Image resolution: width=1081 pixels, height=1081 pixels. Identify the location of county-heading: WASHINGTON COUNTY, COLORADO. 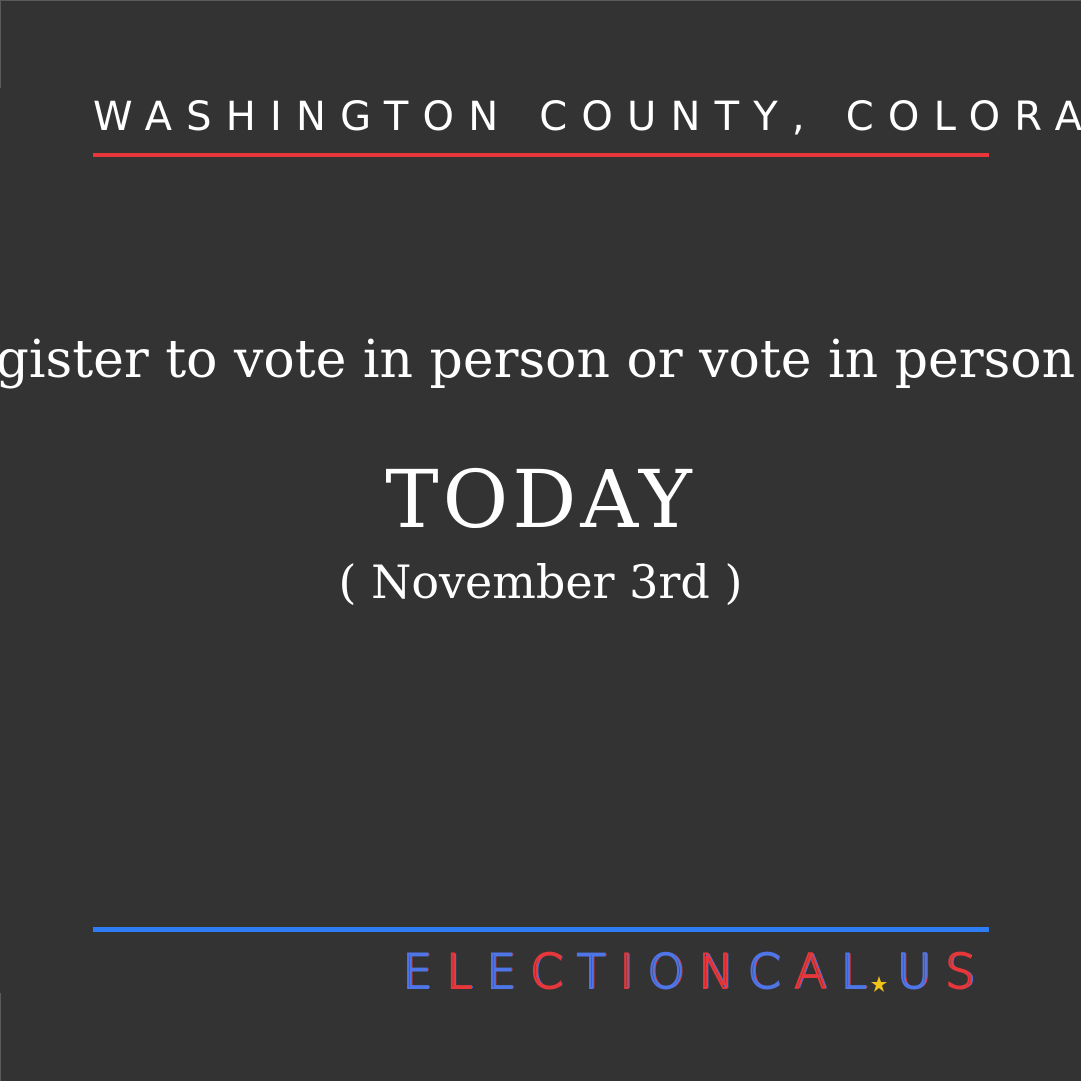
(587, 117).